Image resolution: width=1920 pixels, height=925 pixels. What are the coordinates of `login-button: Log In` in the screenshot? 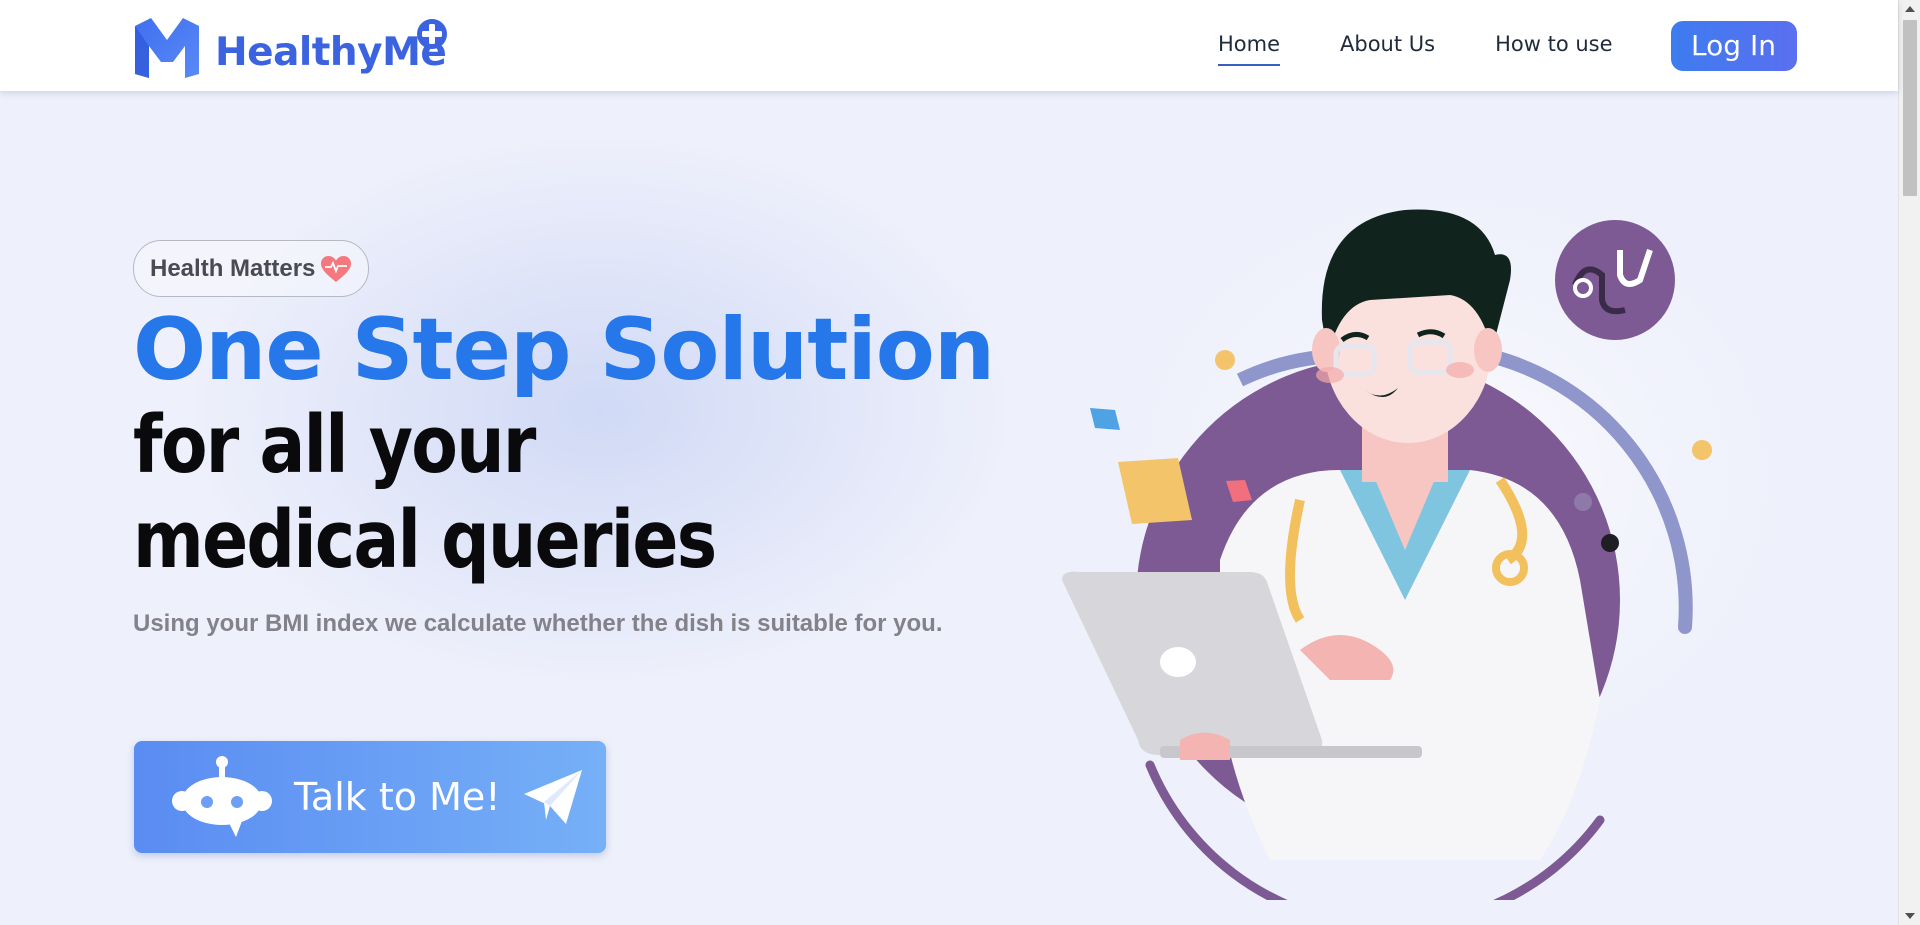 It's located at (1733, 45).